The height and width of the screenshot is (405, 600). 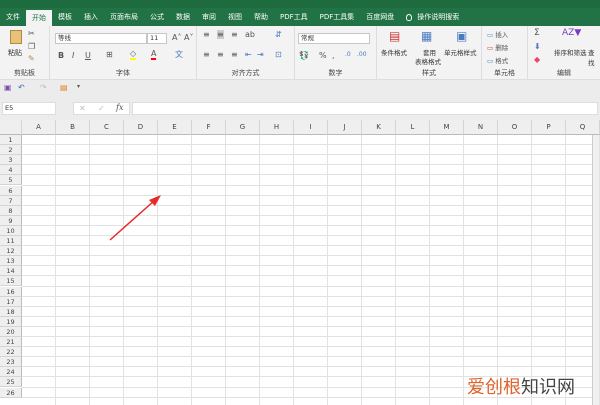 I want to click on arrow-shaft, so click(x=132, y=220).